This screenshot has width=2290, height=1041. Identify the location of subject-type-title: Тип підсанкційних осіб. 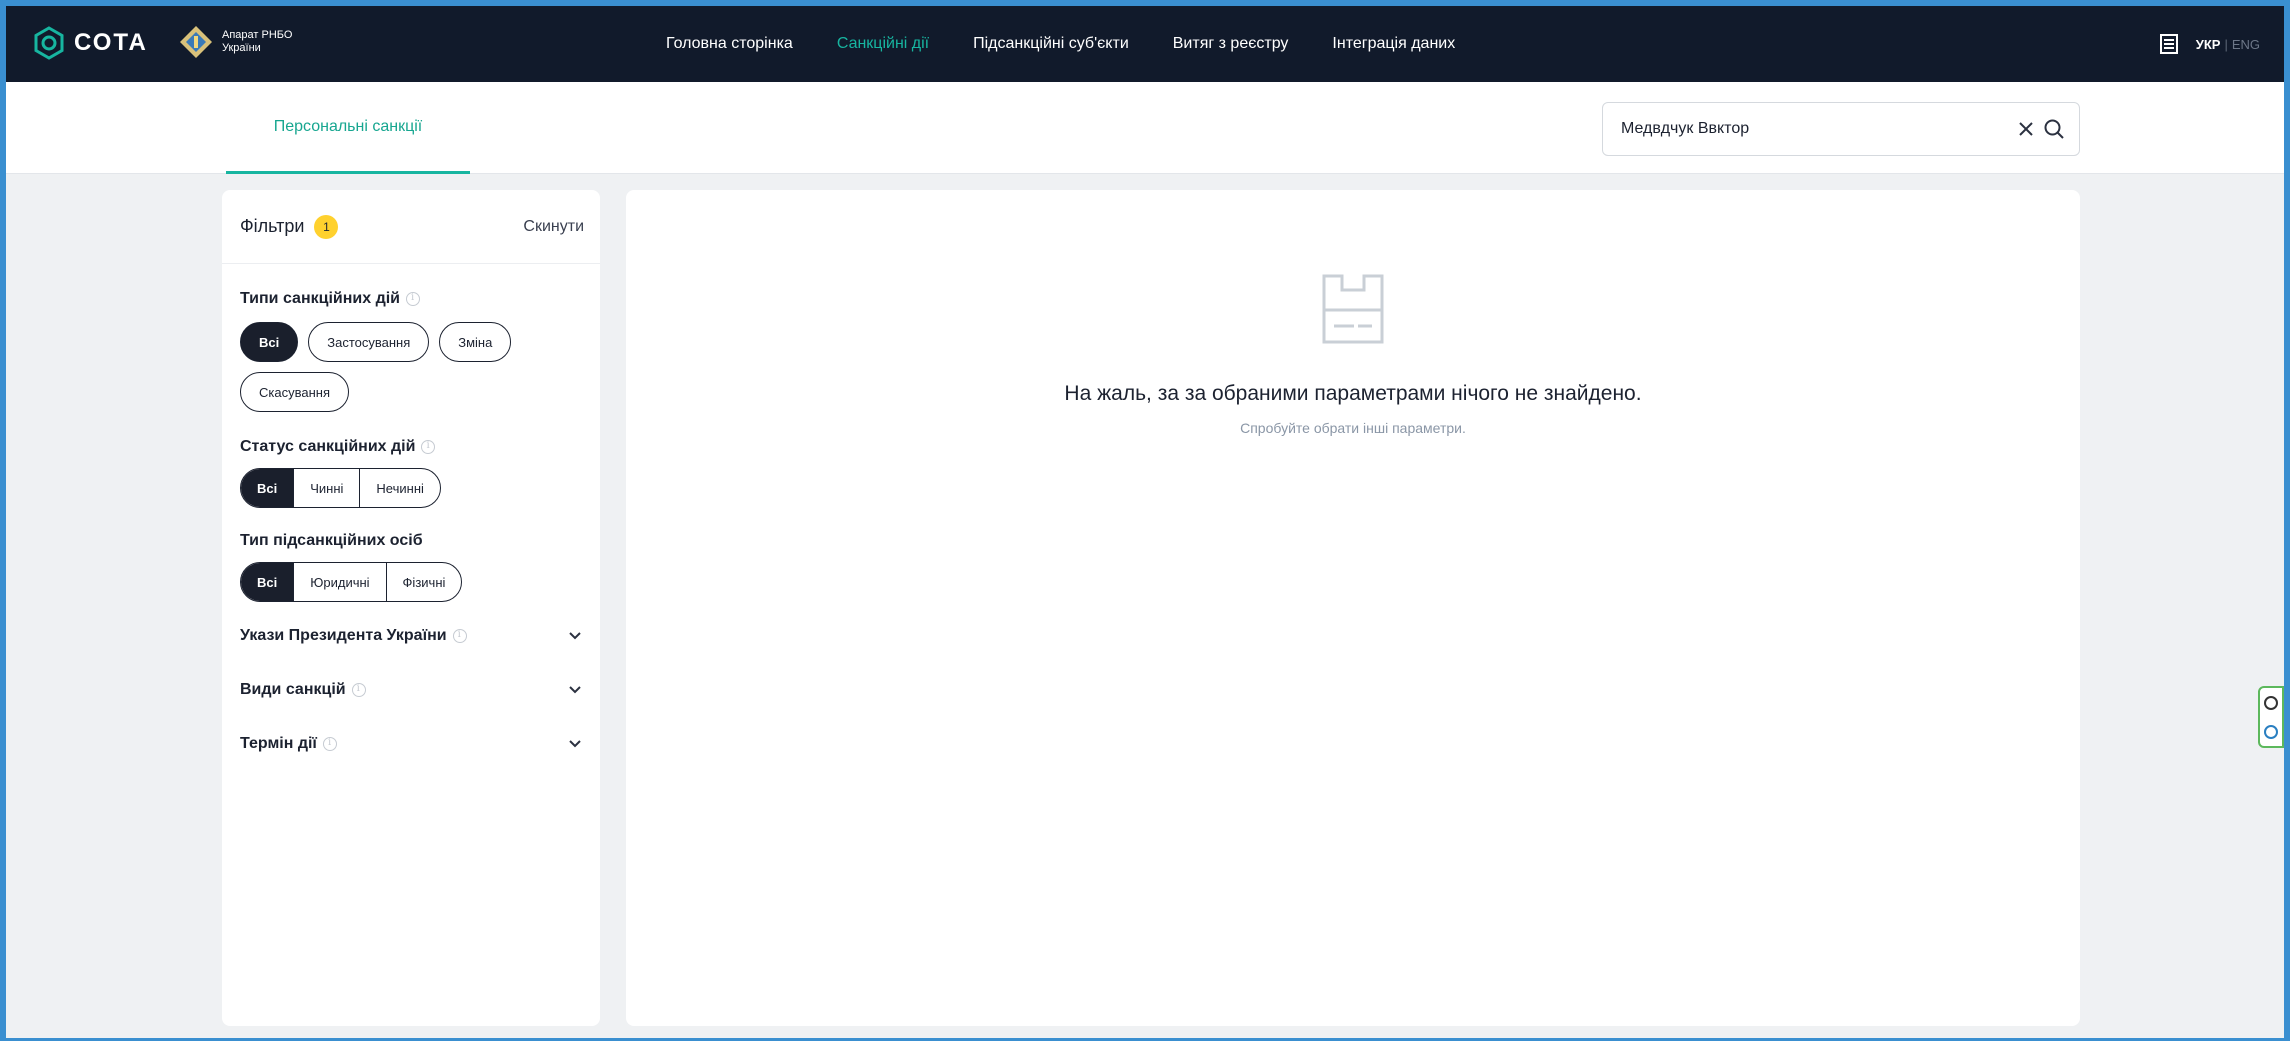
(411, 541).